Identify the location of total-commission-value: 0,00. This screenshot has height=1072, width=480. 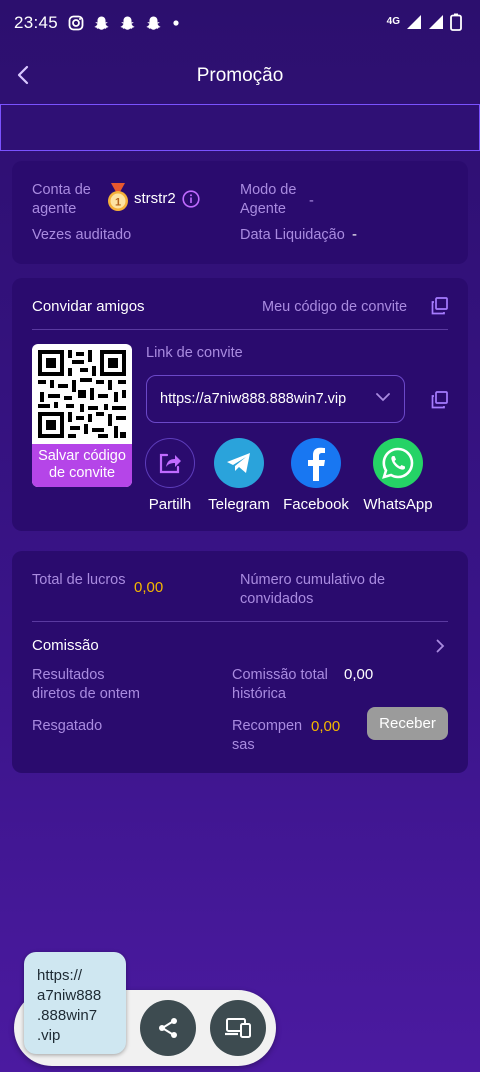
(359, 674).